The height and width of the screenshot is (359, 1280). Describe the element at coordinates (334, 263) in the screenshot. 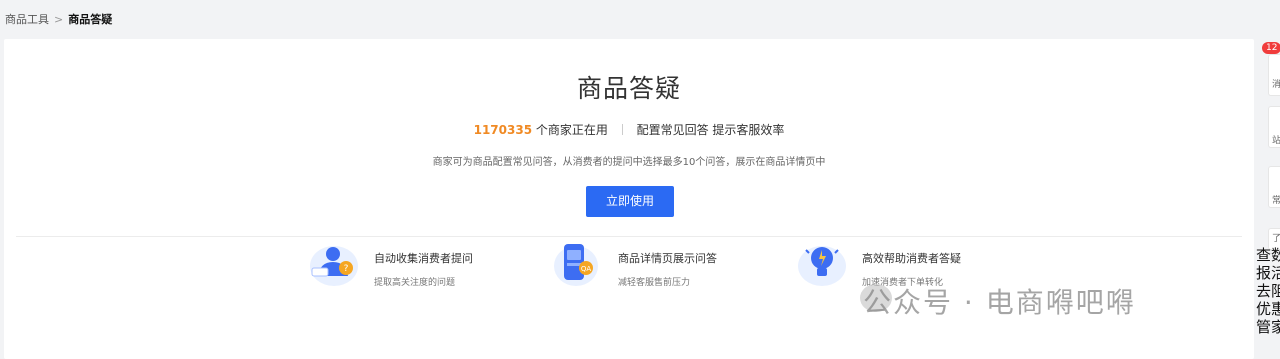

I see `user-question-icon: ?` at that location.